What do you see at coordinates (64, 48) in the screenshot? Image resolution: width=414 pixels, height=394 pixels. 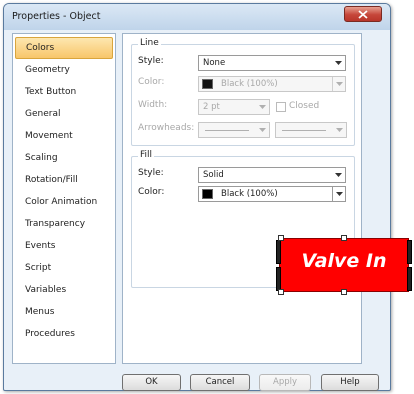 I see `sidebar-item-colors: Colors` at bounding box center [64, 48].